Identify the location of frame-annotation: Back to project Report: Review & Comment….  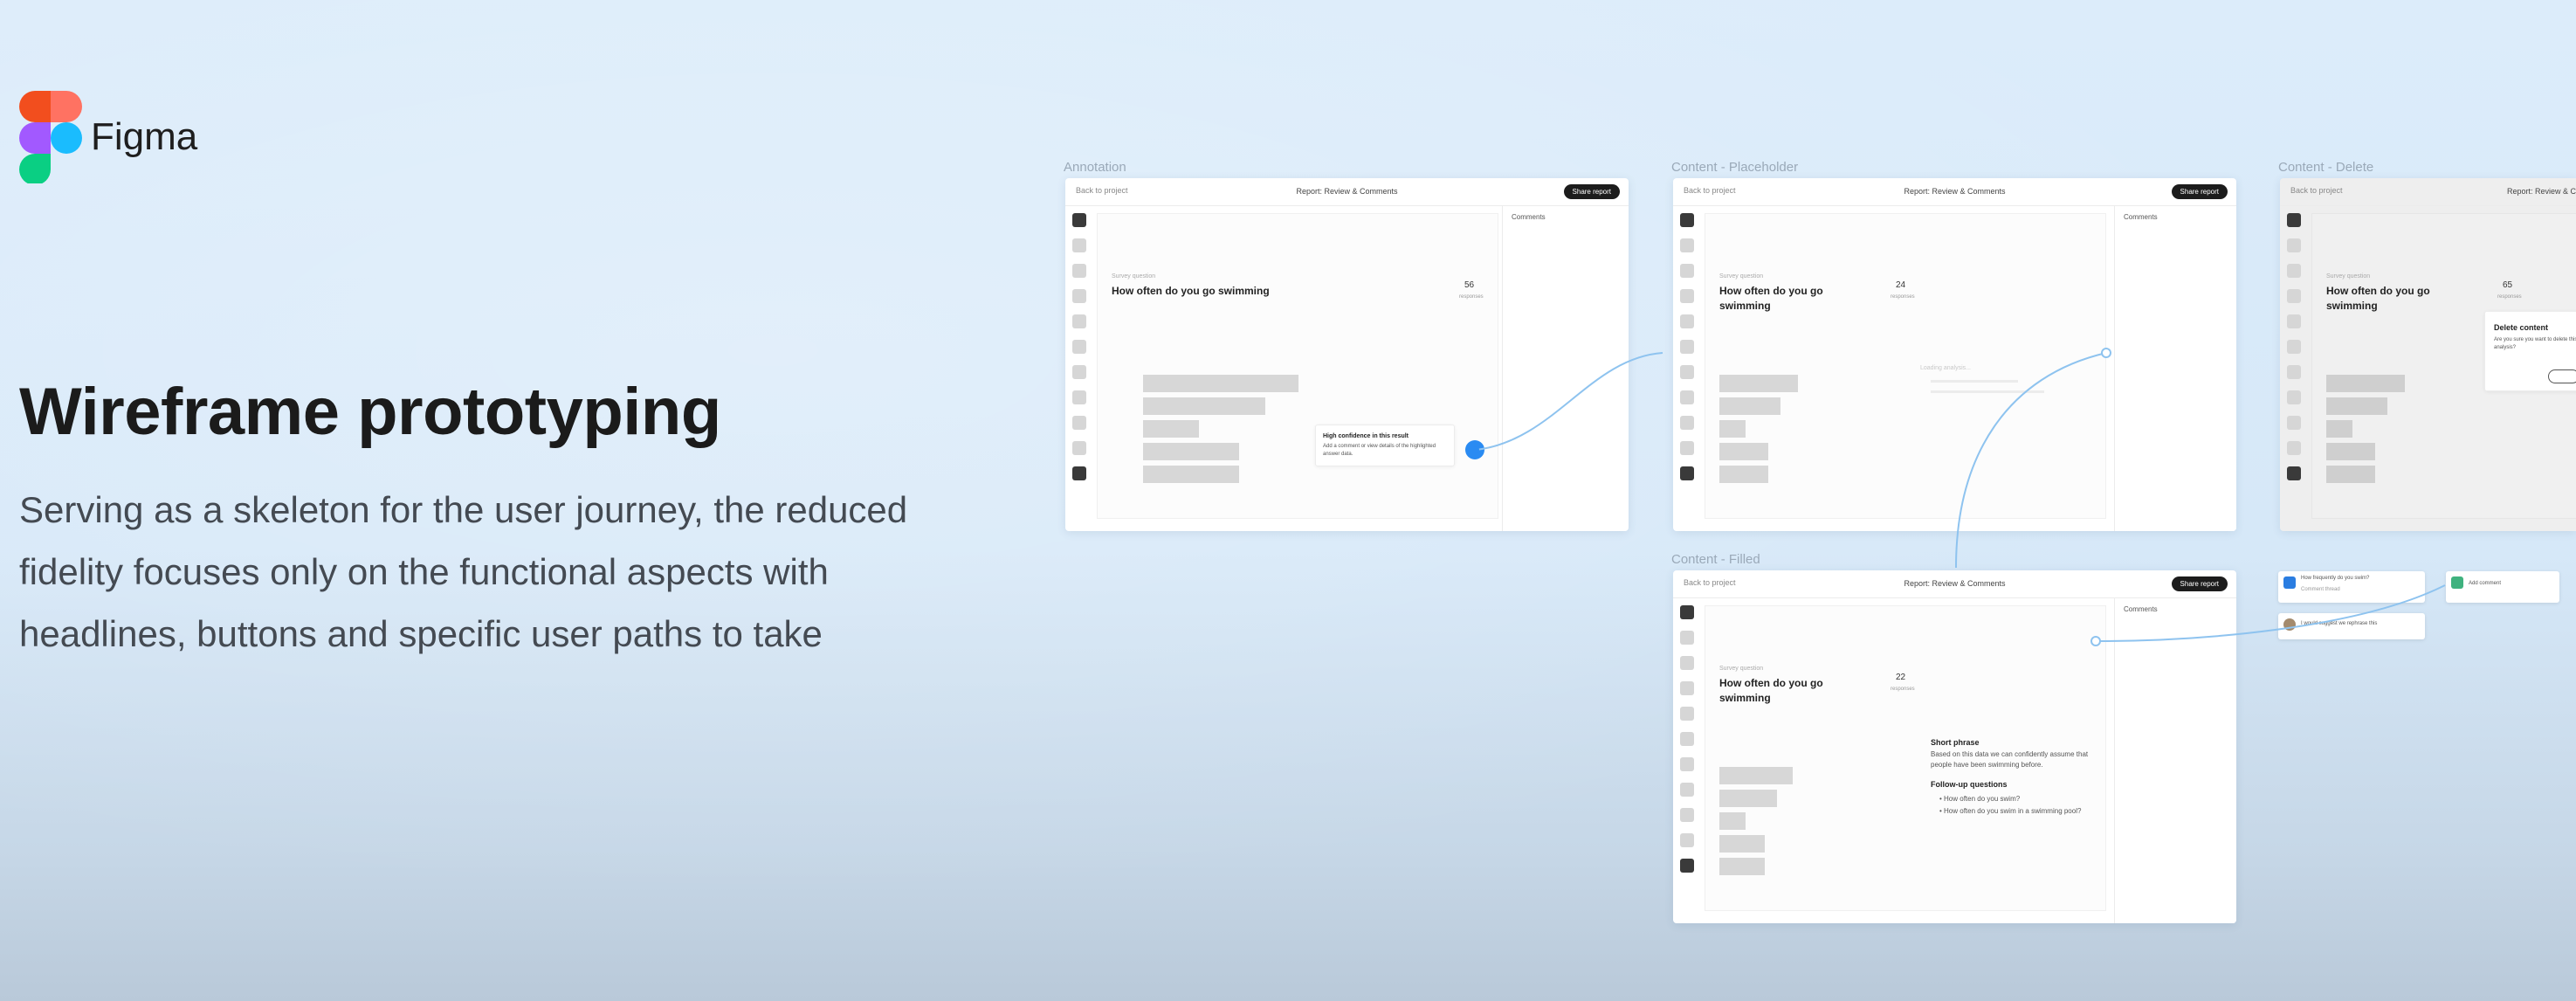
(1347, 354).